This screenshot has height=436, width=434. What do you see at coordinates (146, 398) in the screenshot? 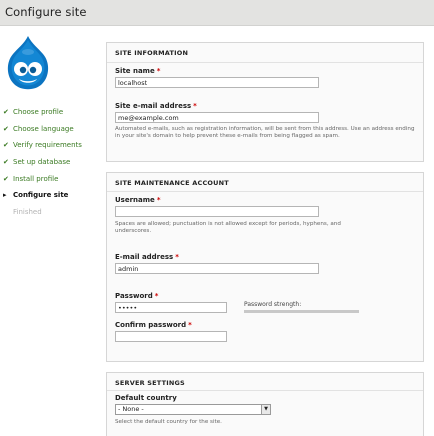
I see `default-country-label: Default country` at bounding box center [146, 398].